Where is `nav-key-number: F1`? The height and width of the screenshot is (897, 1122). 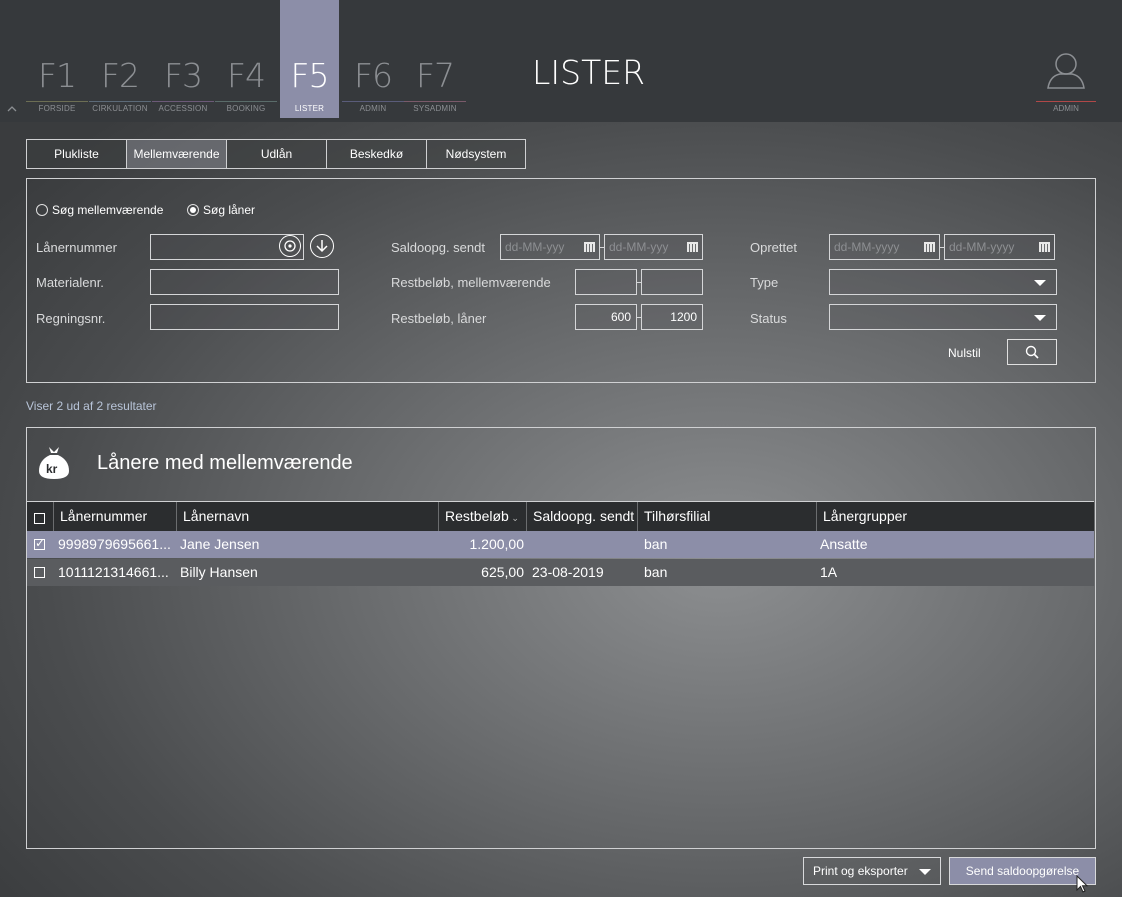 nav-key-number: F1 is located at coordinates (57, 75).